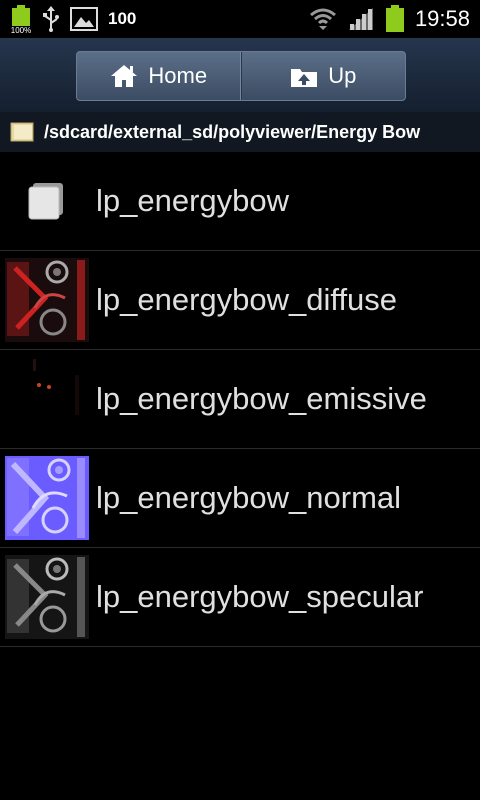 The image size is (480, 800). I want to click on file-name: lp_energybow, so click(193, 200).